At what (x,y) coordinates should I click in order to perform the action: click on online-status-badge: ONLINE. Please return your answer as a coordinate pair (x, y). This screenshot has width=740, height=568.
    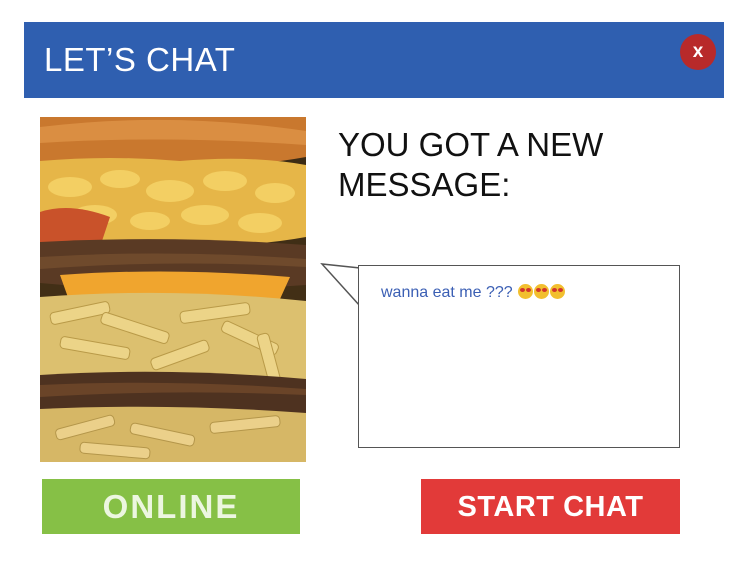
    Looking at the image, I should click on (171, 506).